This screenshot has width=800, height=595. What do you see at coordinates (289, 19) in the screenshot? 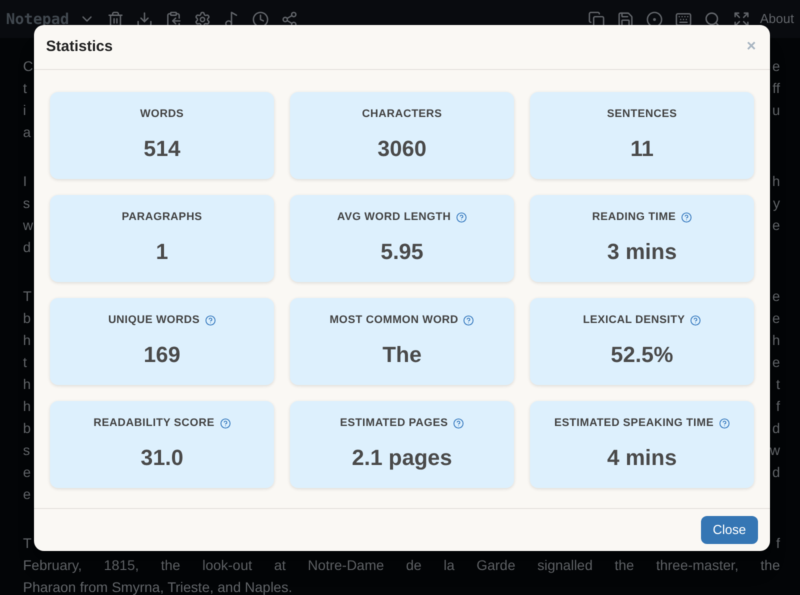
I see `share-icon` at bounding box center [289, 19].